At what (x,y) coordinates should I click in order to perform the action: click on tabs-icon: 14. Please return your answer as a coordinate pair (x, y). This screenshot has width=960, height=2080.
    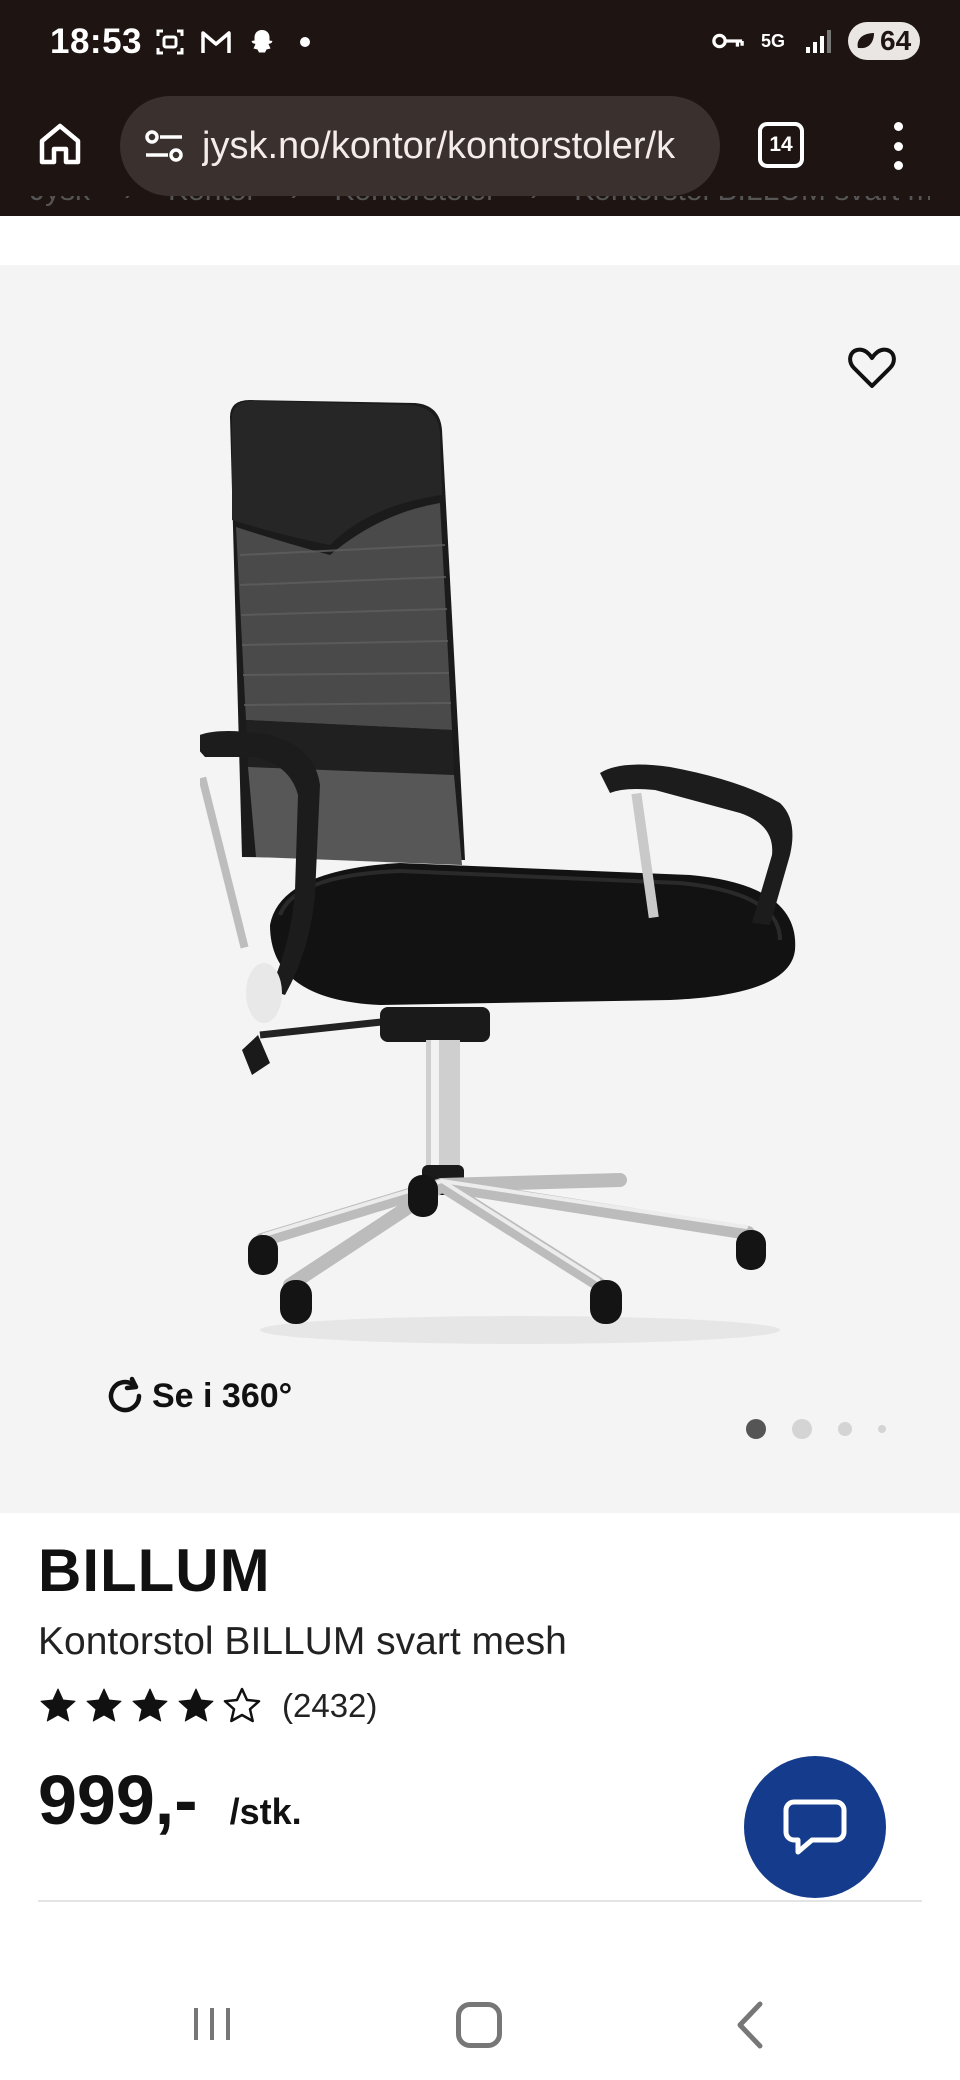
    Looking at the image, I should click on (781, 145).